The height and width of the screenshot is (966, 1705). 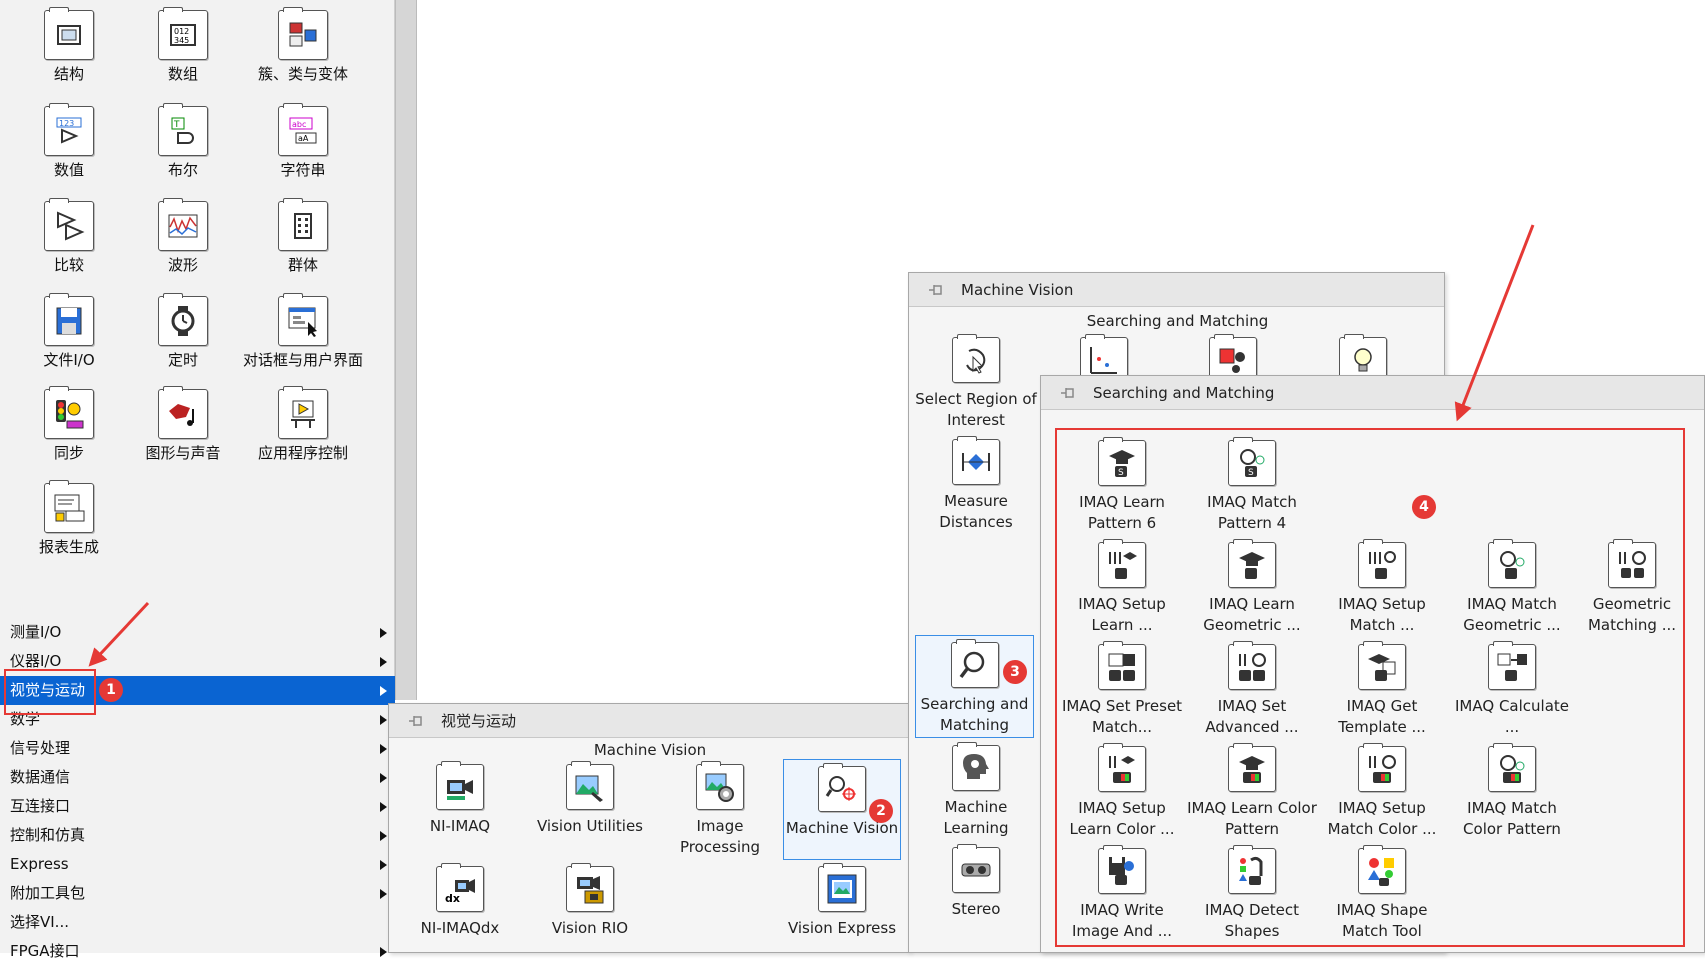 What do you see at coordinates (406, 350) in the screenshot?
I see `vertical-scrollbar` at bounding box center [406, 350].